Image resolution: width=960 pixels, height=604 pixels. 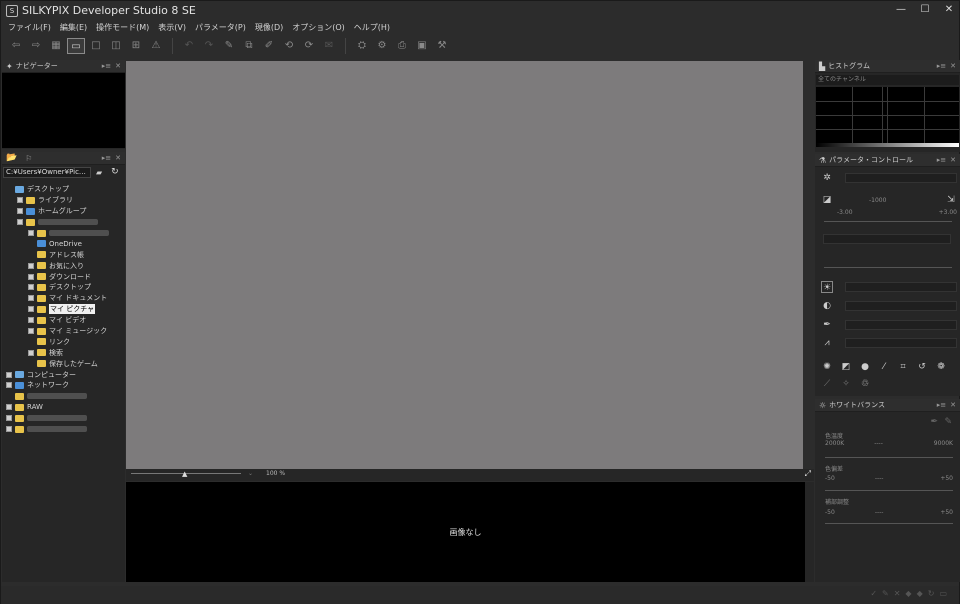 What do you see at coordinates (63, 158) in the screenshot?
I see `tag-tab-icon: ⚐` at bounding box center [63, 158].